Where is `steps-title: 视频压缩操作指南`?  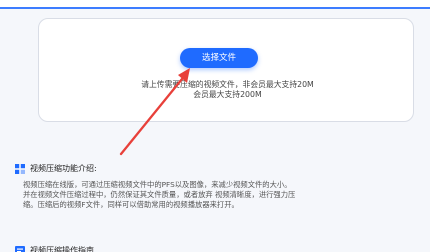 steps-title: 视频压缩操作指南 is located at coordinates (62, 249).